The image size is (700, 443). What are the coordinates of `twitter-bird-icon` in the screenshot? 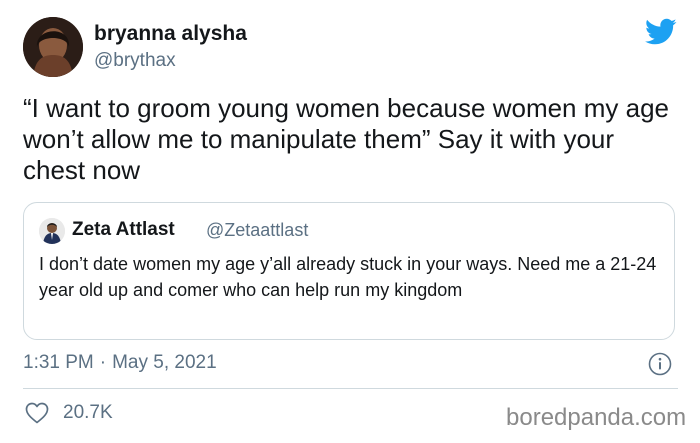 It's located at (661, 32).